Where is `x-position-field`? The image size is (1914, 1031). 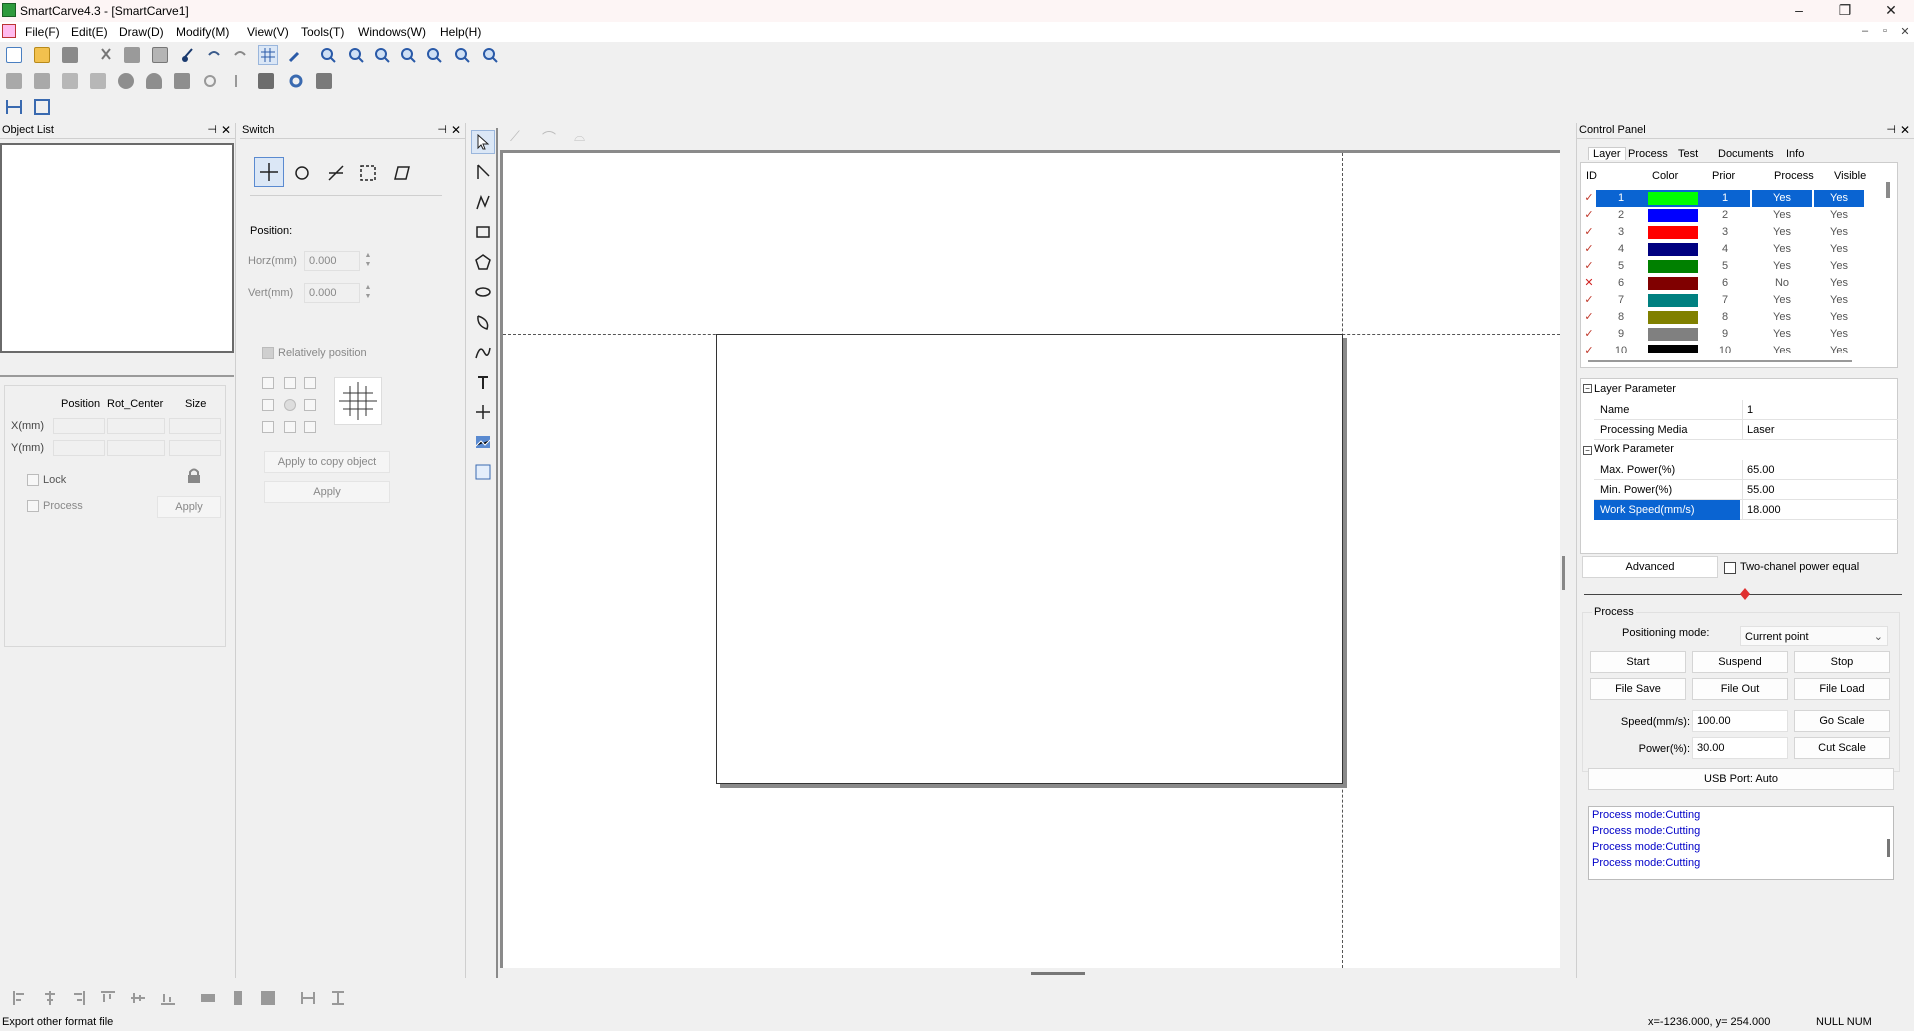
x-position-field is located at coordinates (79, 426).